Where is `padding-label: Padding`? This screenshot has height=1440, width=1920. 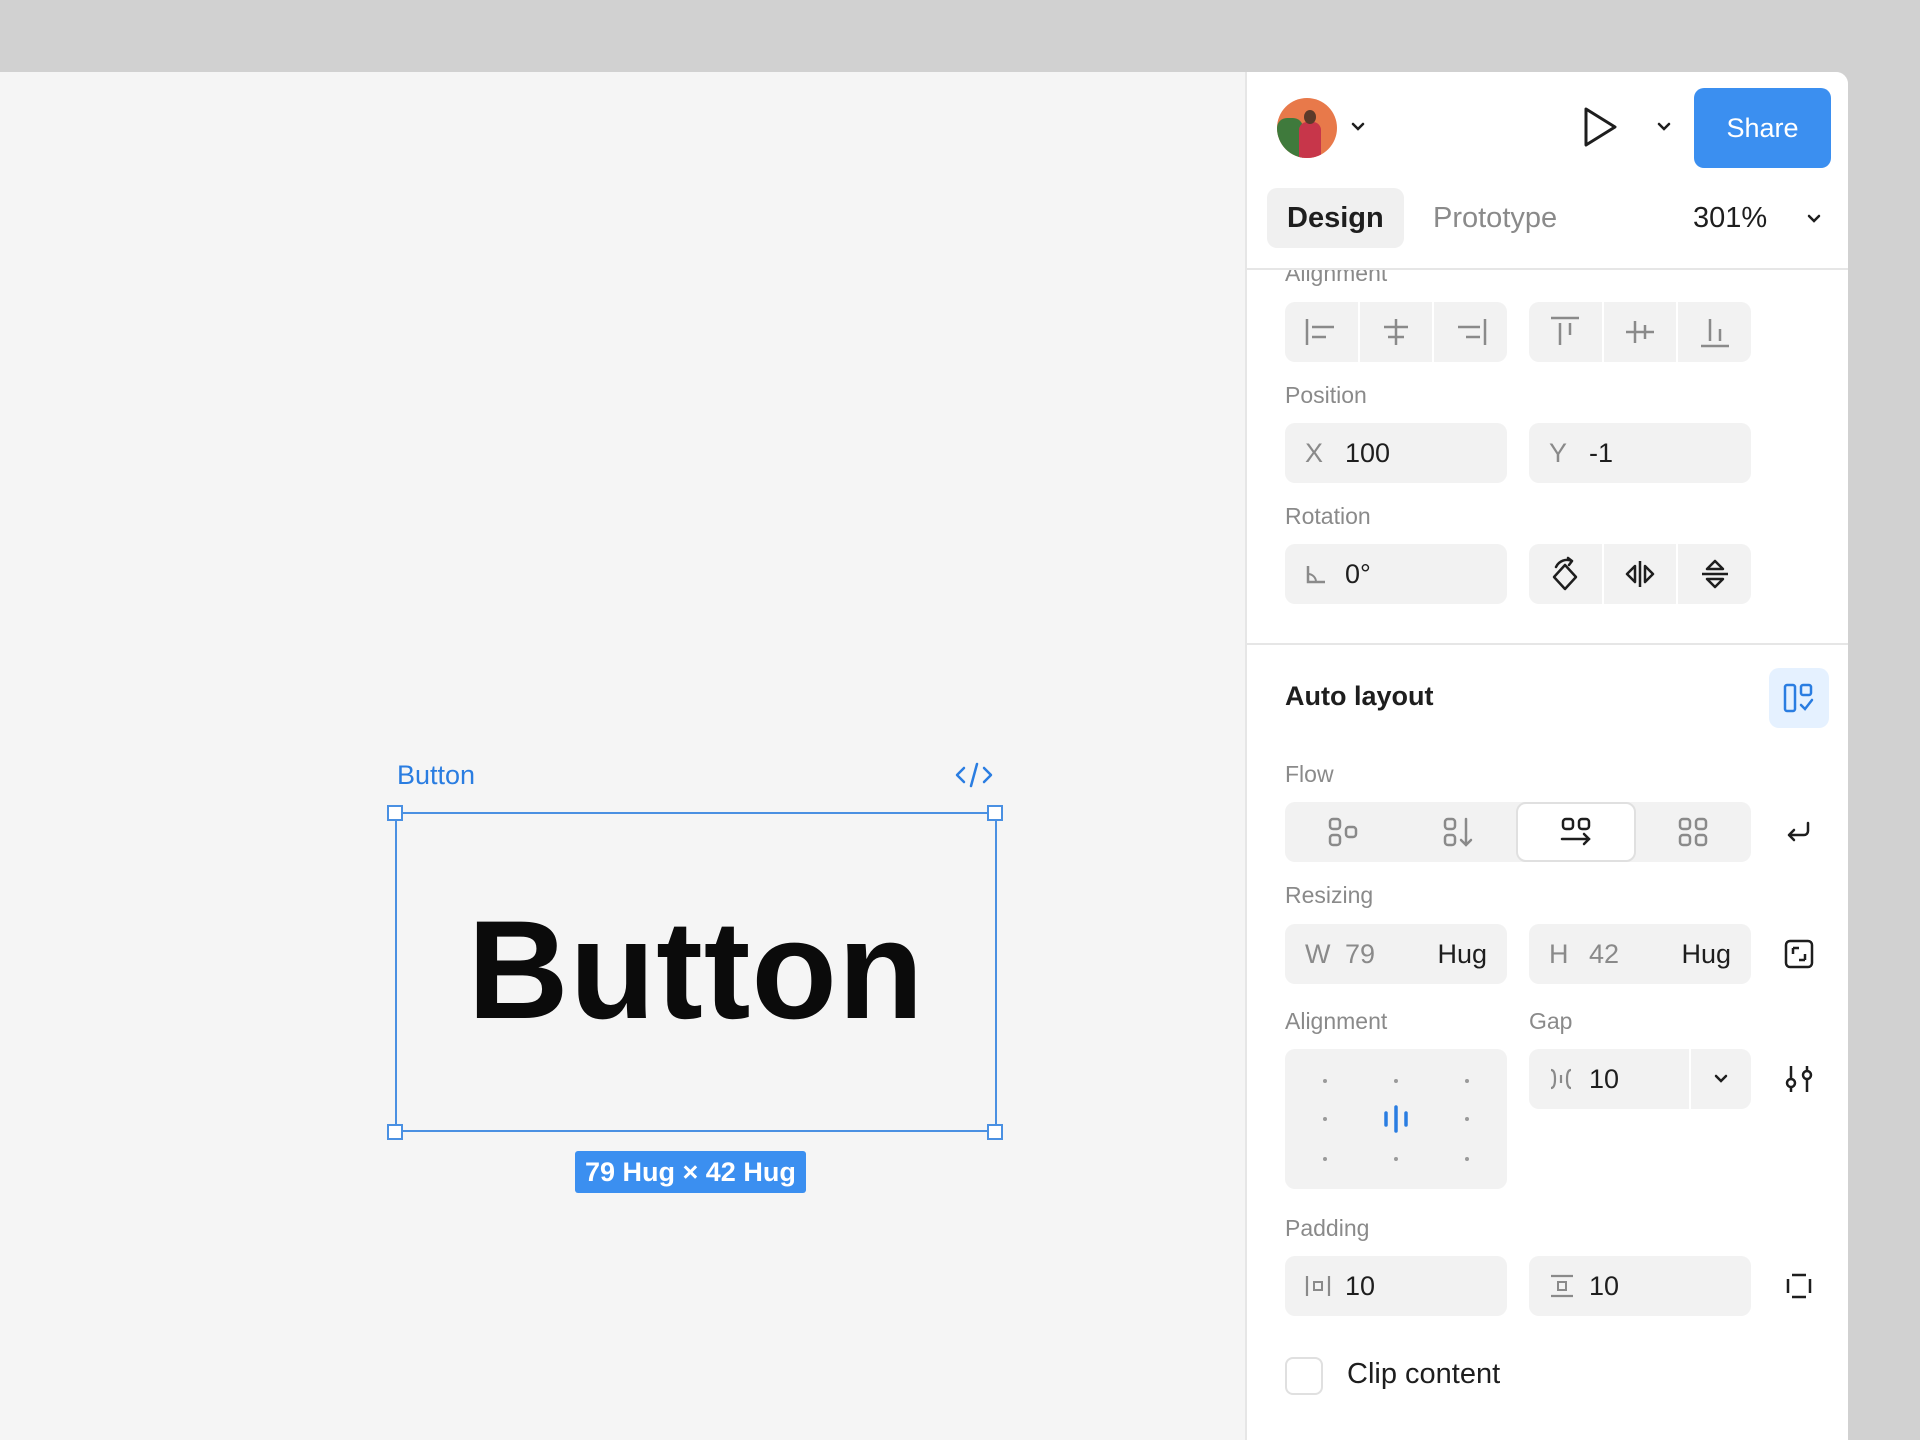
padding-label: Padding is located at coordinates (1327, 1228).